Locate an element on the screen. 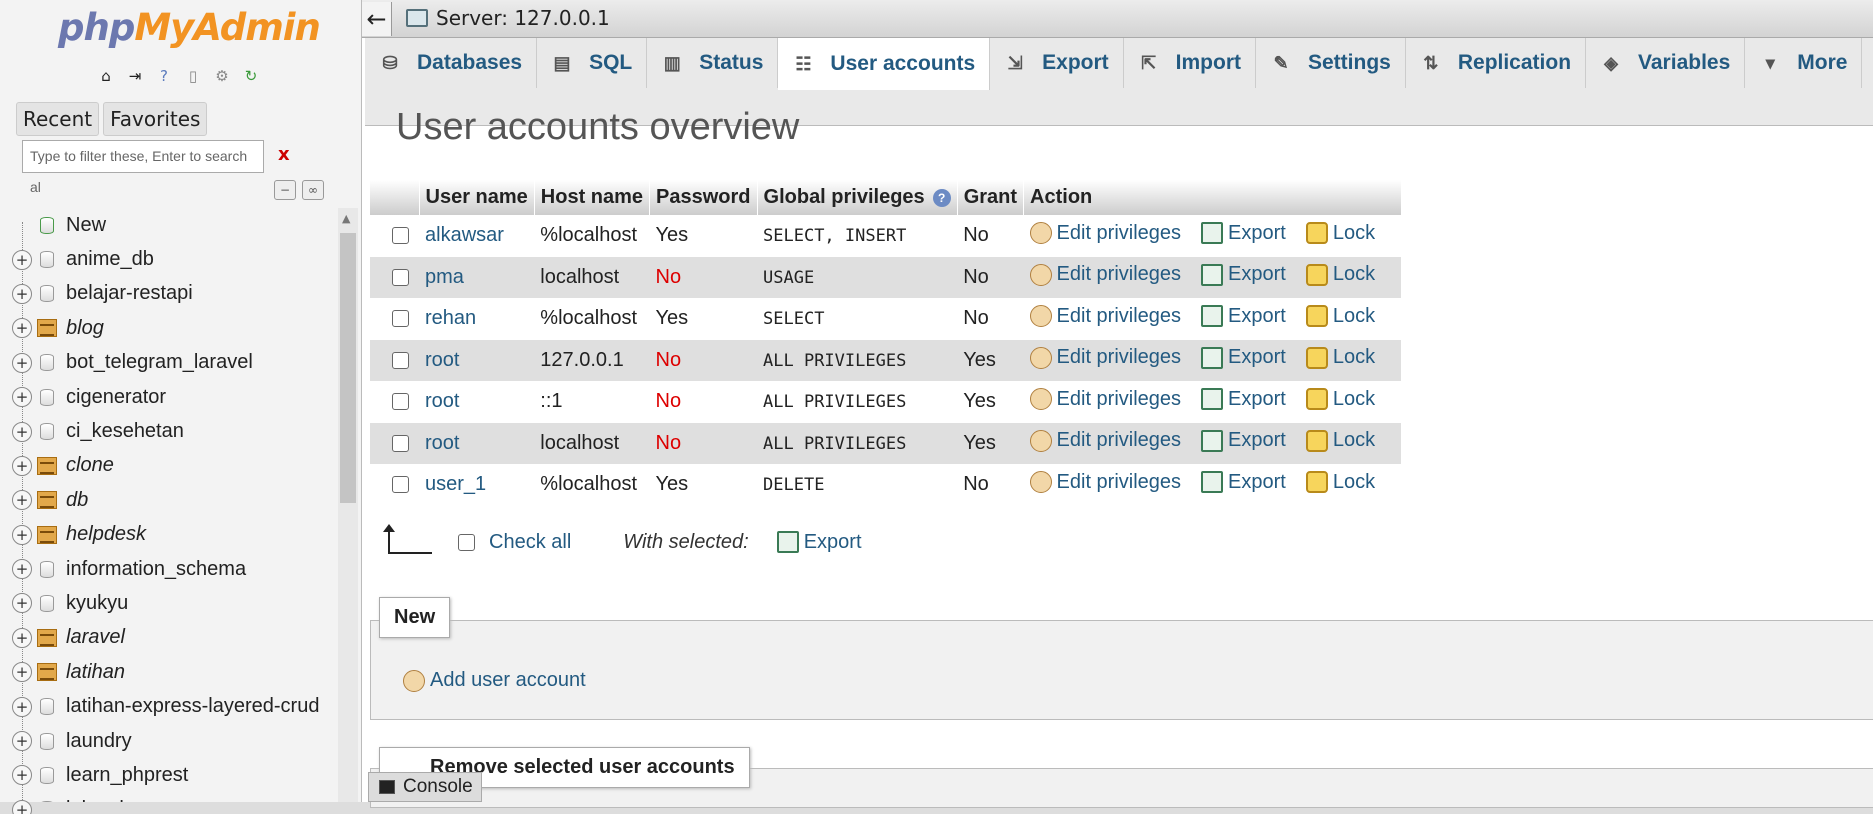  tab-settings: ✎ Settings is located at coordinates (1331, 63).